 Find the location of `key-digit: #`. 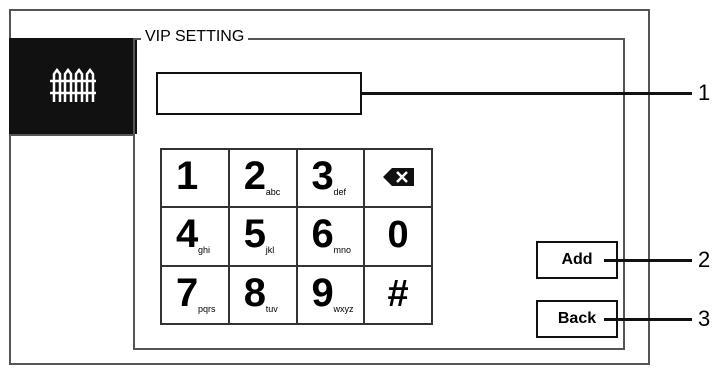

key-digit: # is located at coordinates (398, 293).